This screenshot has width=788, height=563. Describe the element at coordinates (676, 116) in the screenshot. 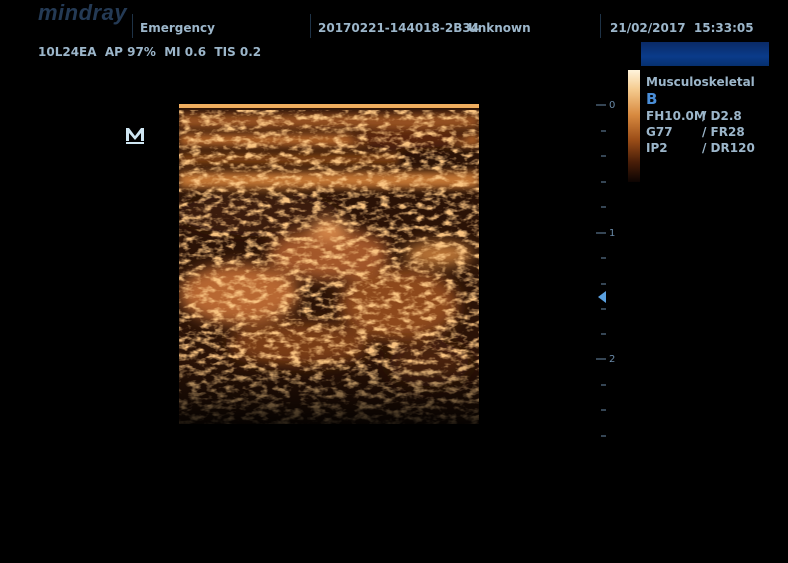

I see `param-left: FH10.0M` at that location.